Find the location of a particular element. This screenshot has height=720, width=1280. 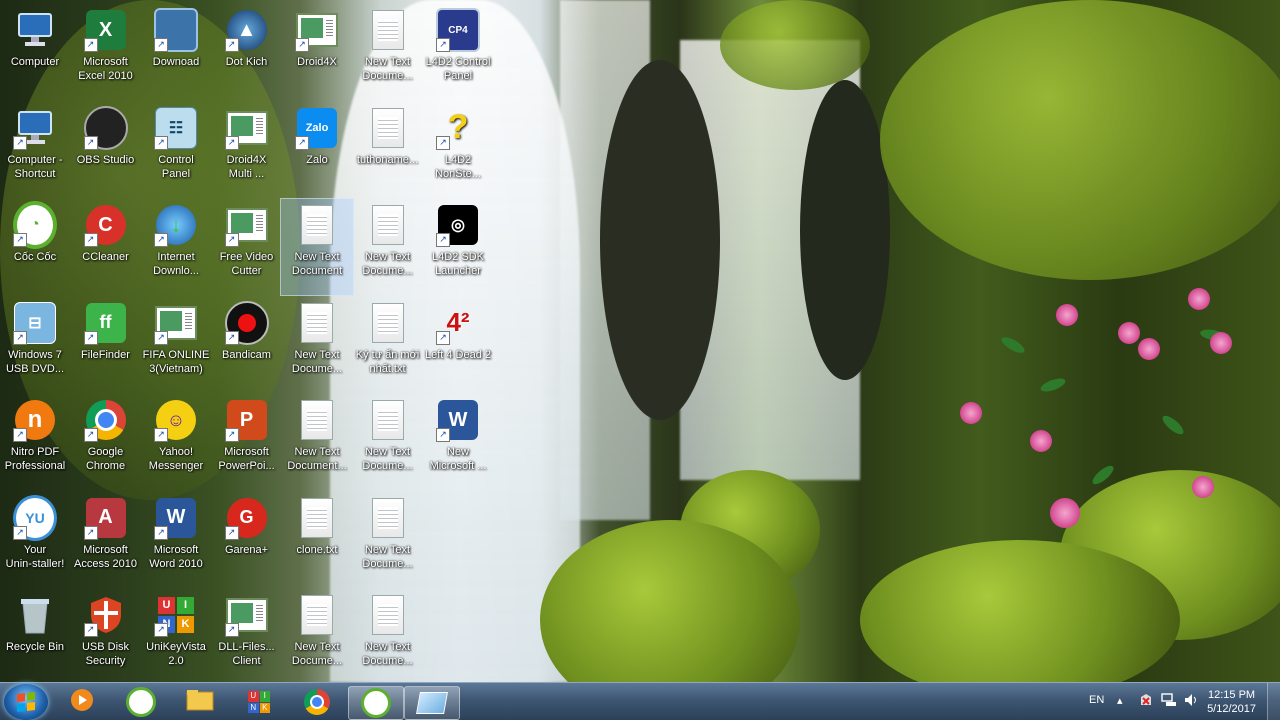

show-desktop-button is located at coordinates (1273, 701).